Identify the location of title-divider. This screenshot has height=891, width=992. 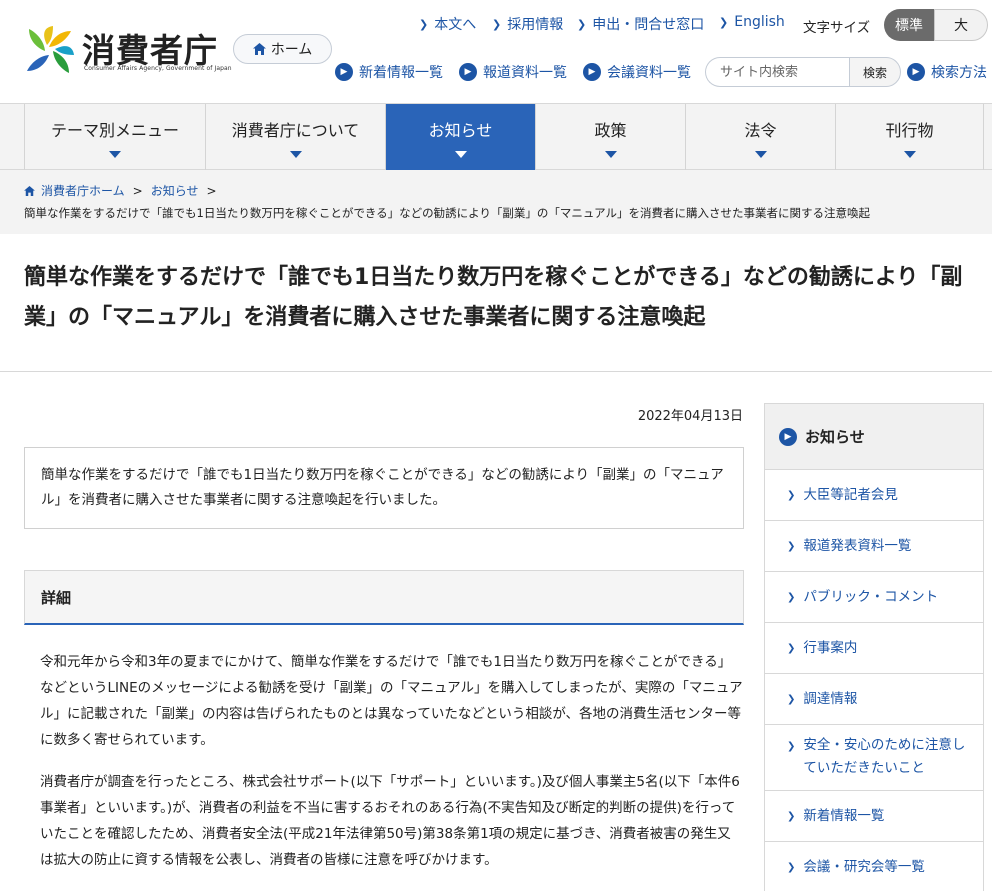
(496, 371).